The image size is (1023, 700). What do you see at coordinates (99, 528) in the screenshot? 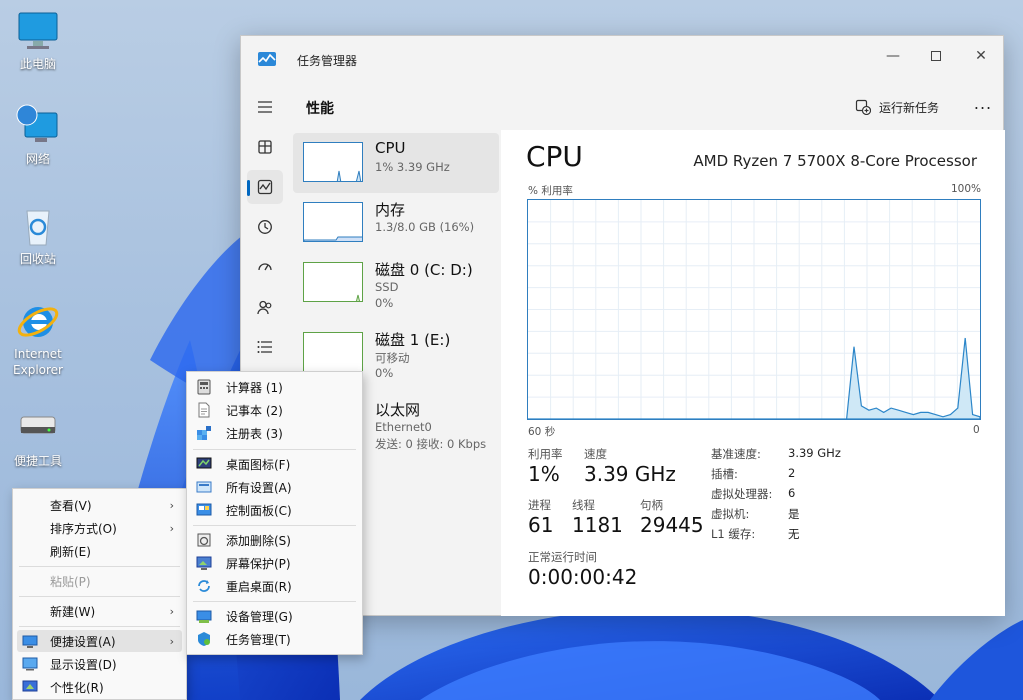
I see `menu-item-sort-by: 排序方式(O) ›` at bounding box center [99, 528].